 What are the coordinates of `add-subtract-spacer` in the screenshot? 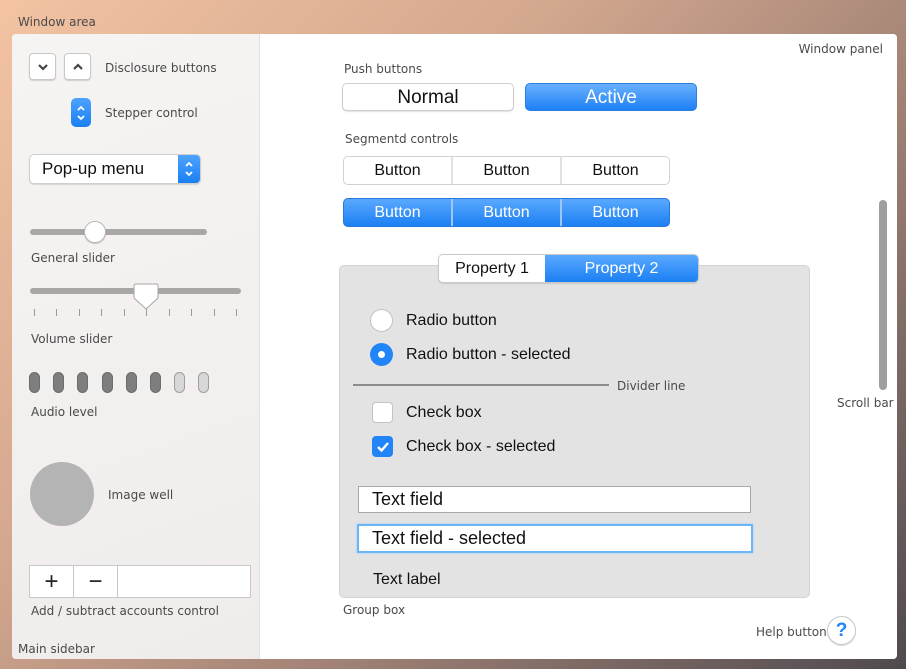 It's located at (184, 581).